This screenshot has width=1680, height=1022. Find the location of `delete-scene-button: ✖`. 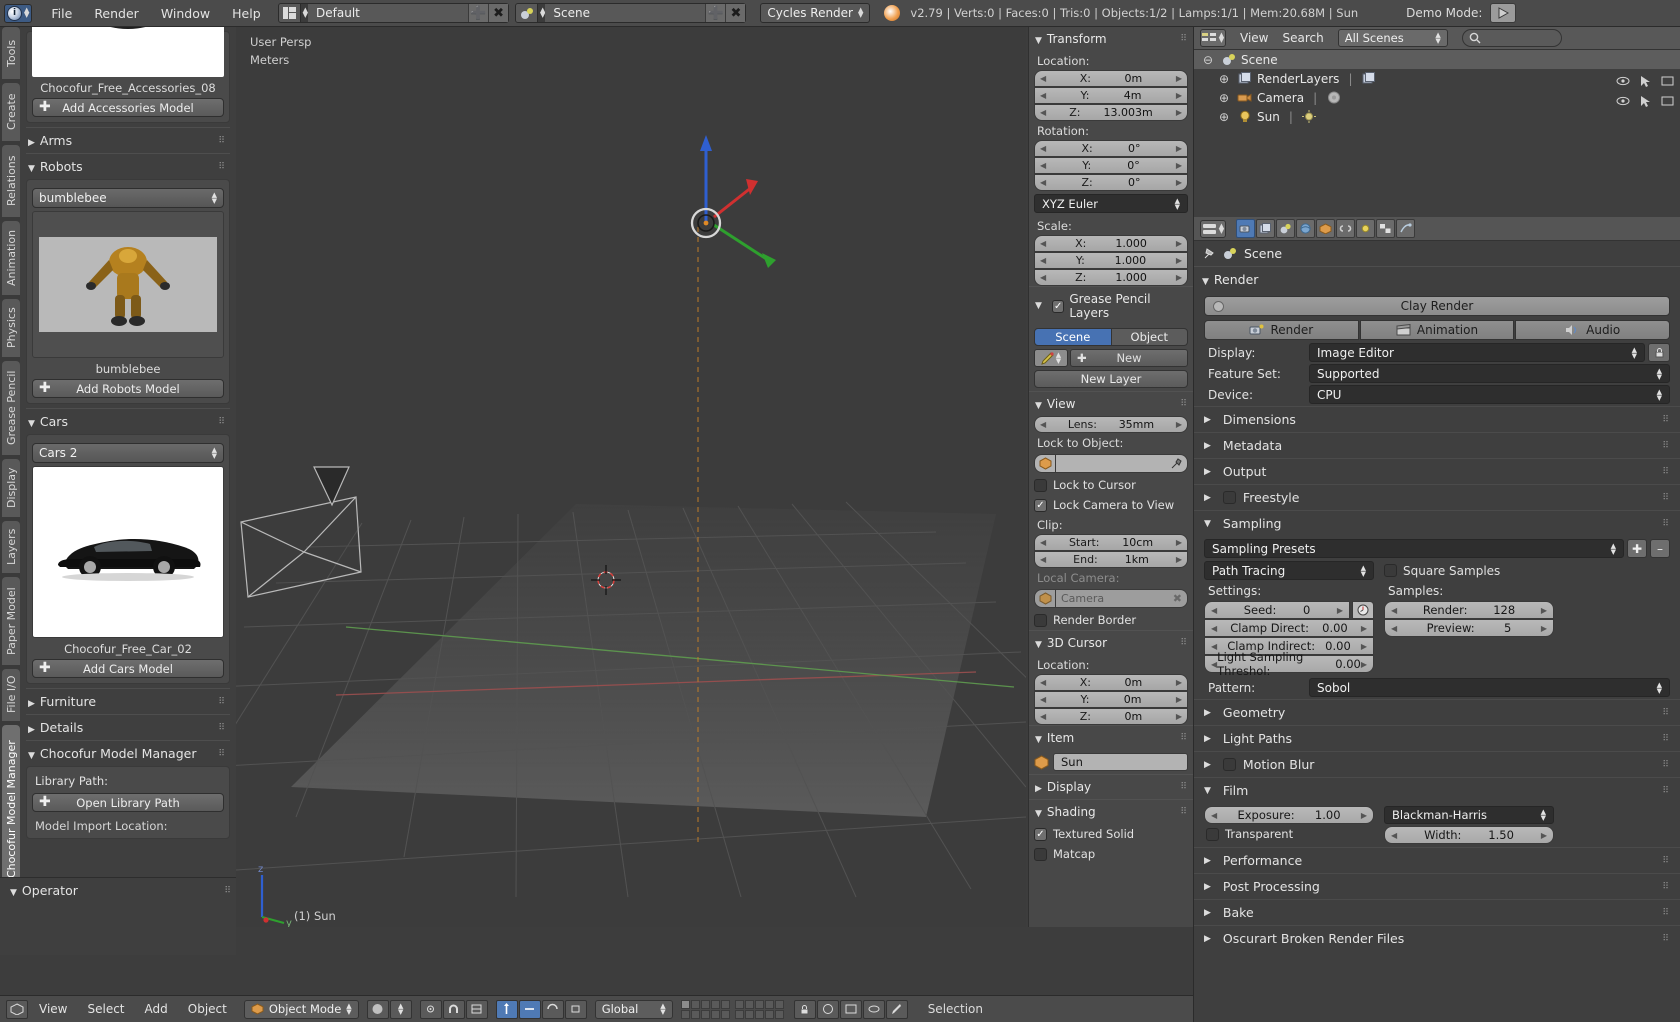

delete-scene-button: ✖ is located at coordinates (735, 13).